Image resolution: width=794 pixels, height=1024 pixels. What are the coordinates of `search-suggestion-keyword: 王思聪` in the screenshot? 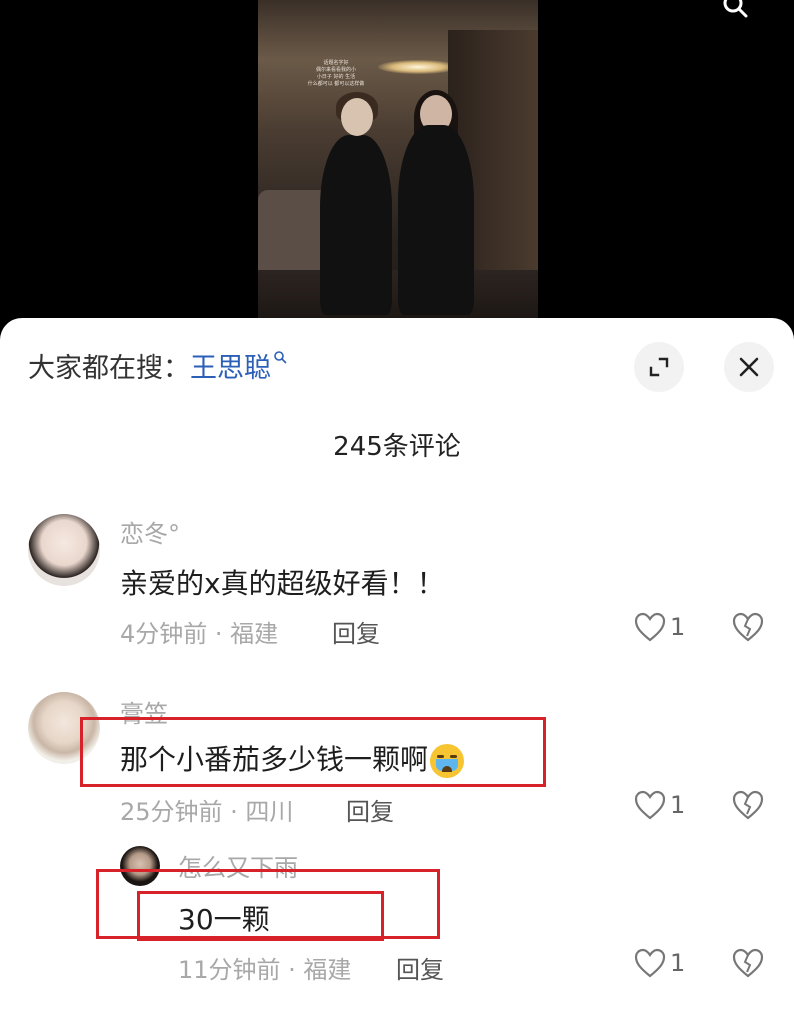 It's located at (230, 368).